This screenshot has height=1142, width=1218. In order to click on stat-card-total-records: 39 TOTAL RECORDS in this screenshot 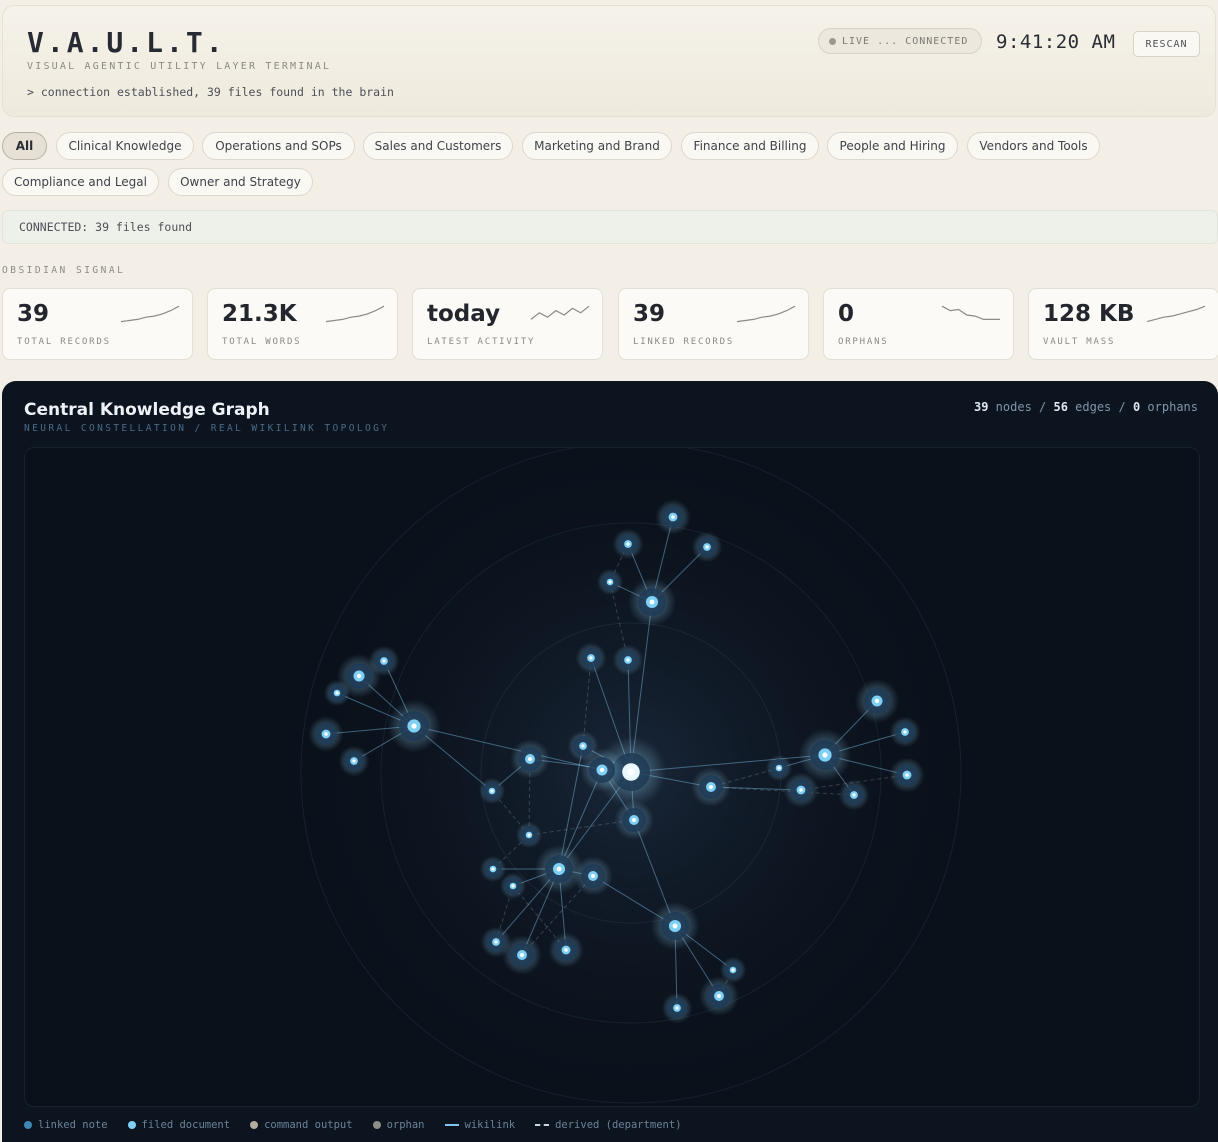, I will do `click(97, 324)`.